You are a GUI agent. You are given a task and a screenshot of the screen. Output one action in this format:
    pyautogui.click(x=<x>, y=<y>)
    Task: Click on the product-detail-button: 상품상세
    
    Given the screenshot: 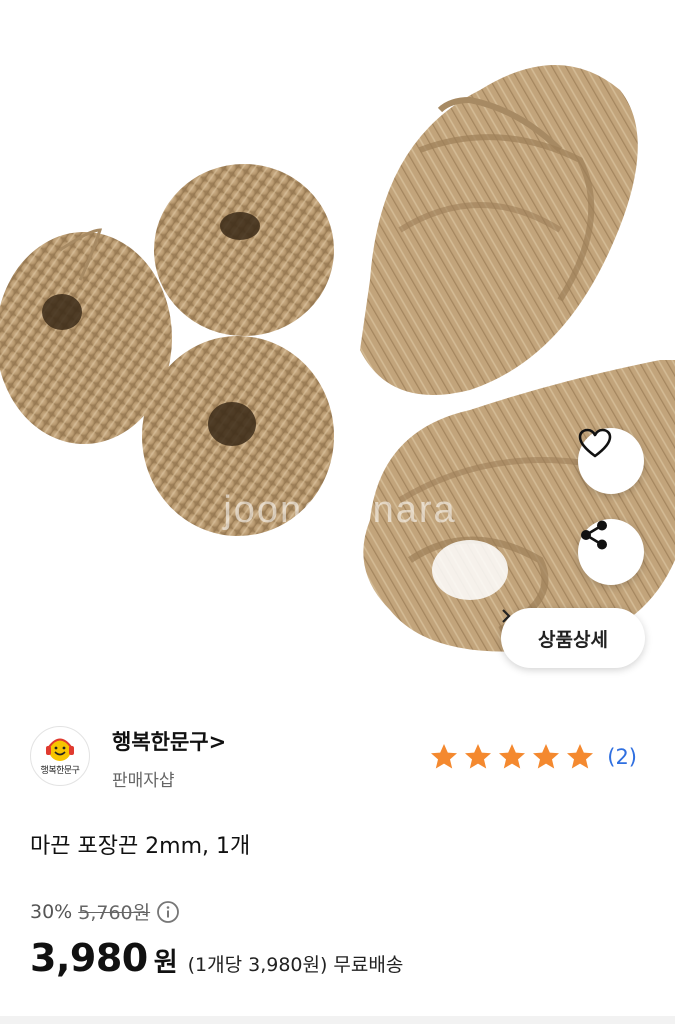 What is the action you would take?
    pyautogui.click(x=573, y=638)
    